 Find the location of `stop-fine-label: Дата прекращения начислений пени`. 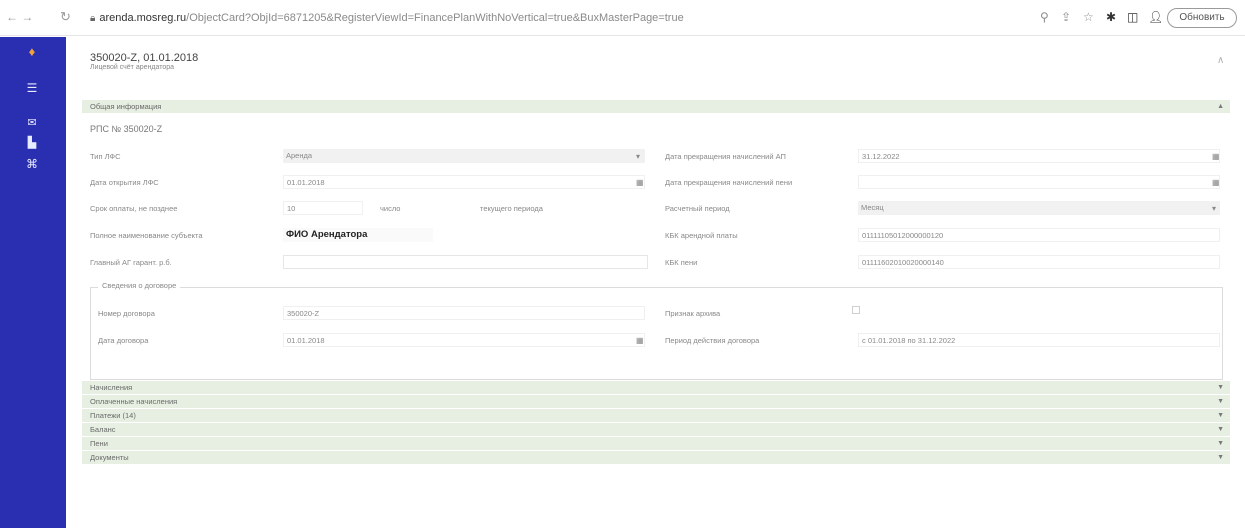

stop-fine-label: Дата прекращения начислений пени is located at coordinates (729, 182).